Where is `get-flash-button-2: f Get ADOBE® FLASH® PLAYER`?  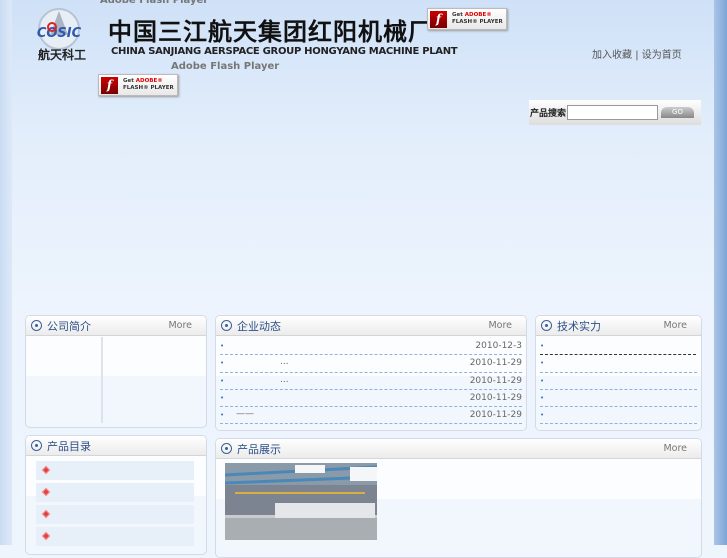 get-flash-button-2: f Get ADOBE® FLASH® PLAYER is located at coordinates (138, 85).